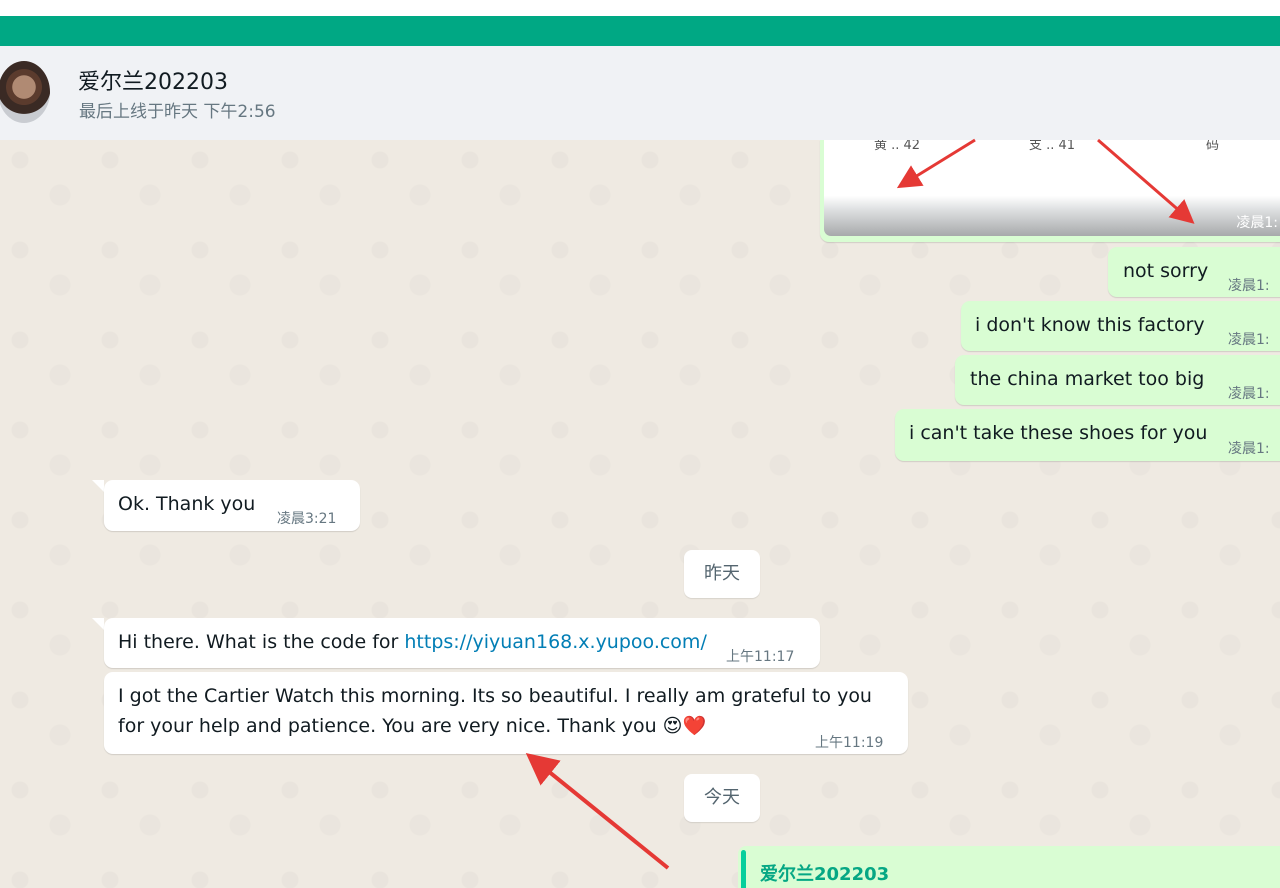  What do you see at coordinates (1058, 433) in the screenshot?
I see `message-text: i can't take these shoes for you` at bounding box center [1058, 433].